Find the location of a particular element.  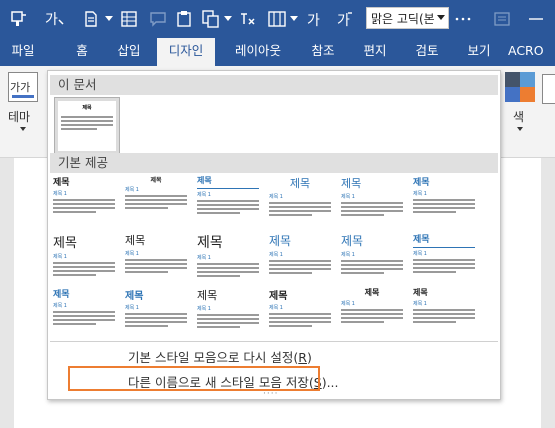

tab-review: 검토 is located at coordinates (427, 52).